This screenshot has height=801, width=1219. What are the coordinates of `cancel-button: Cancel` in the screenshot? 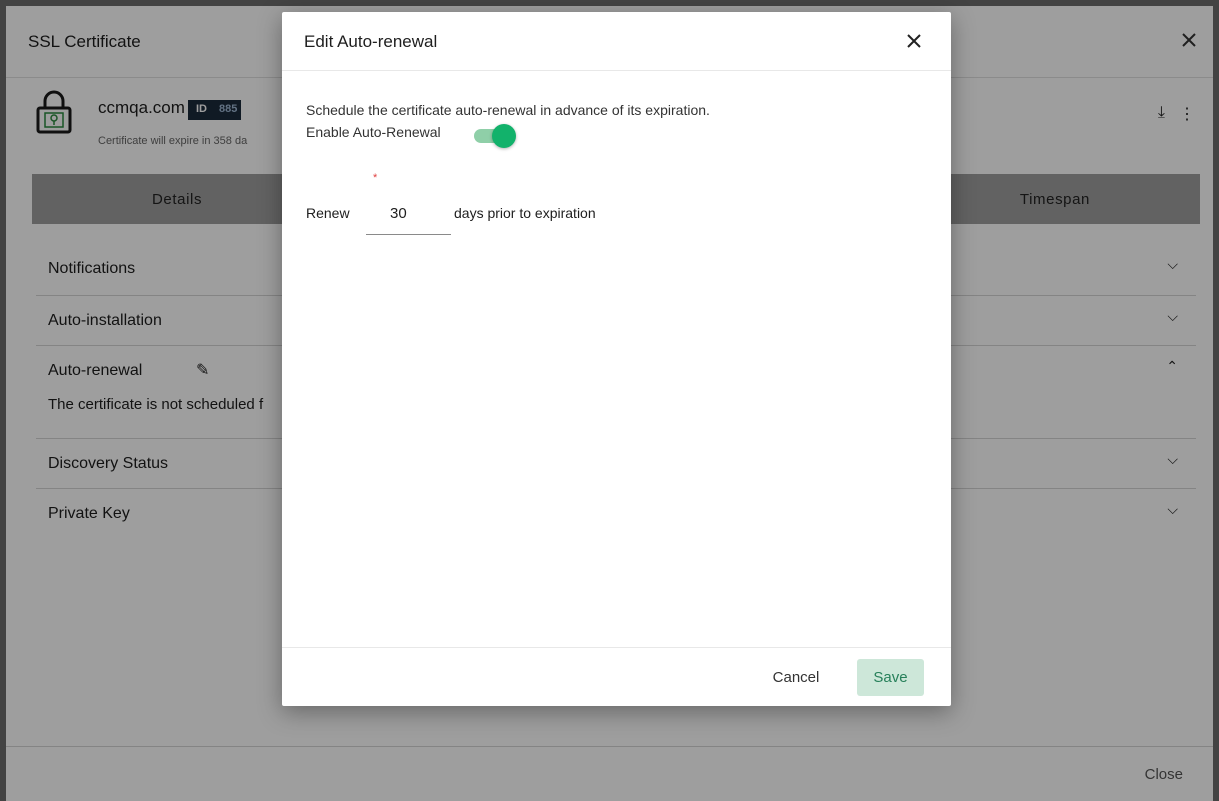 It's located at (796, 677).